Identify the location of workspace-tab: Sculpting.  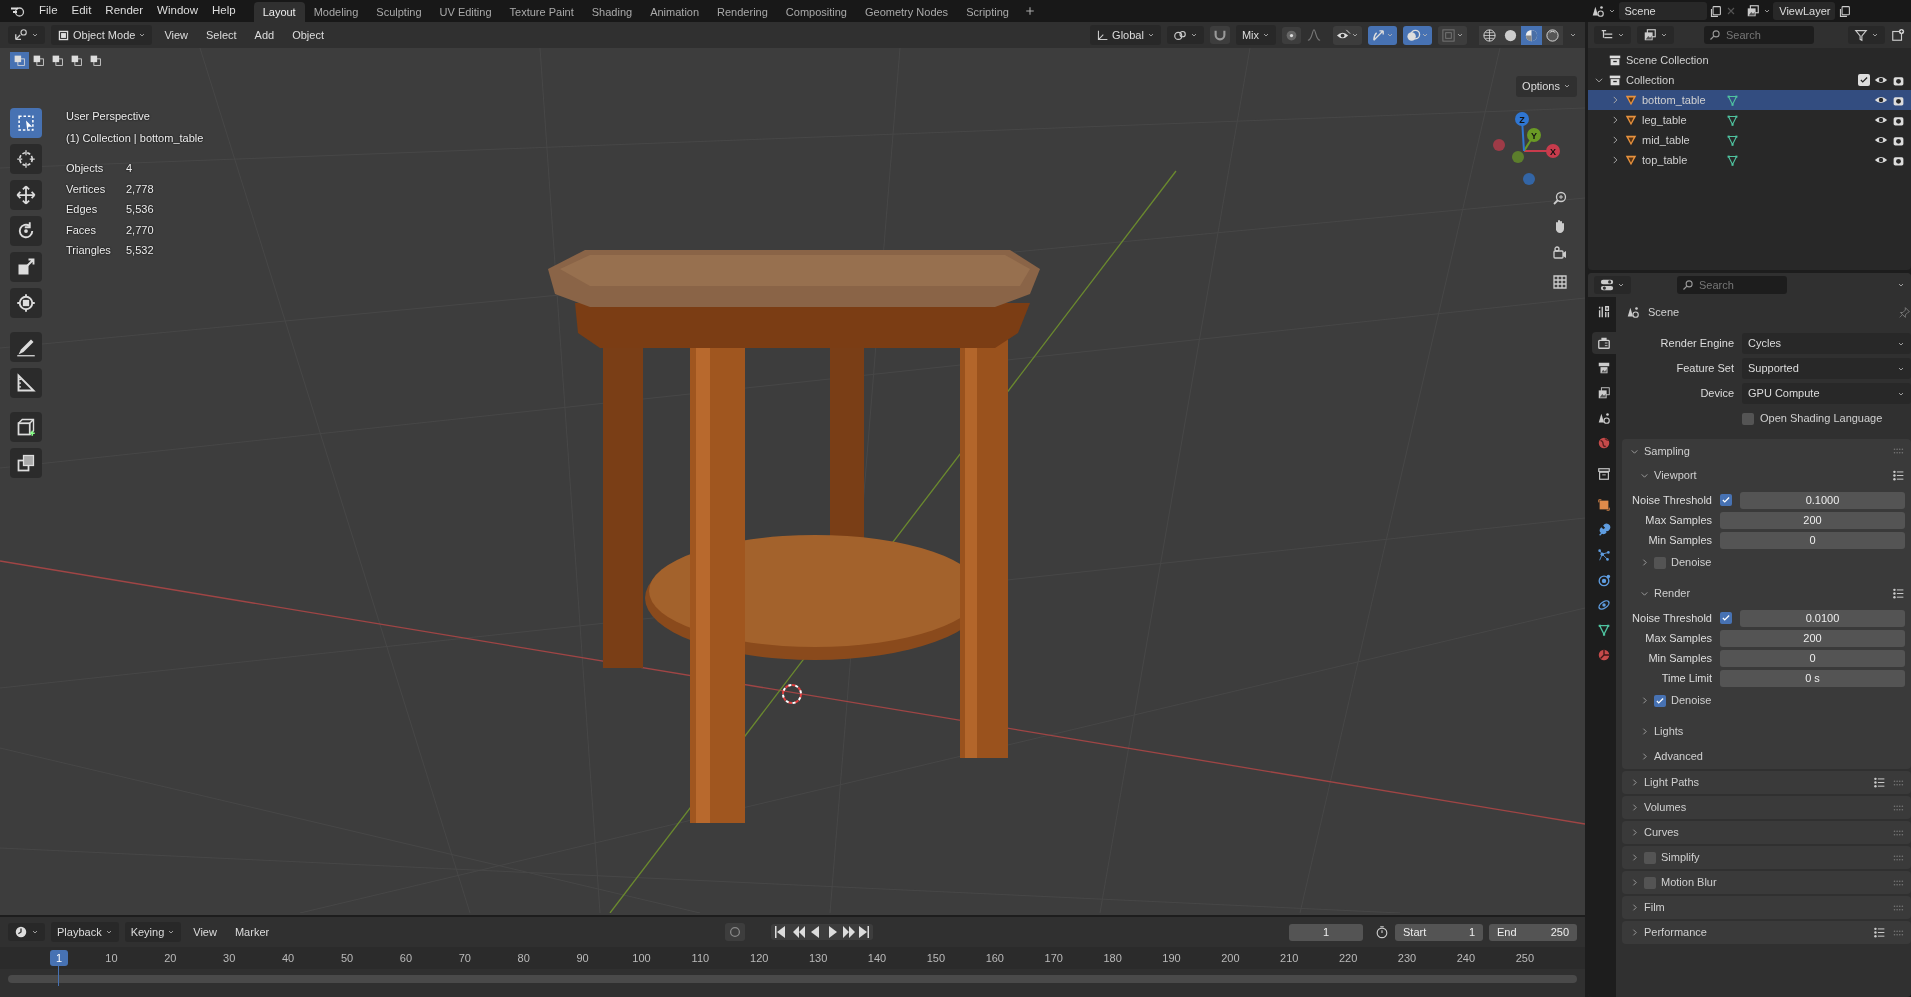
(399, 11).